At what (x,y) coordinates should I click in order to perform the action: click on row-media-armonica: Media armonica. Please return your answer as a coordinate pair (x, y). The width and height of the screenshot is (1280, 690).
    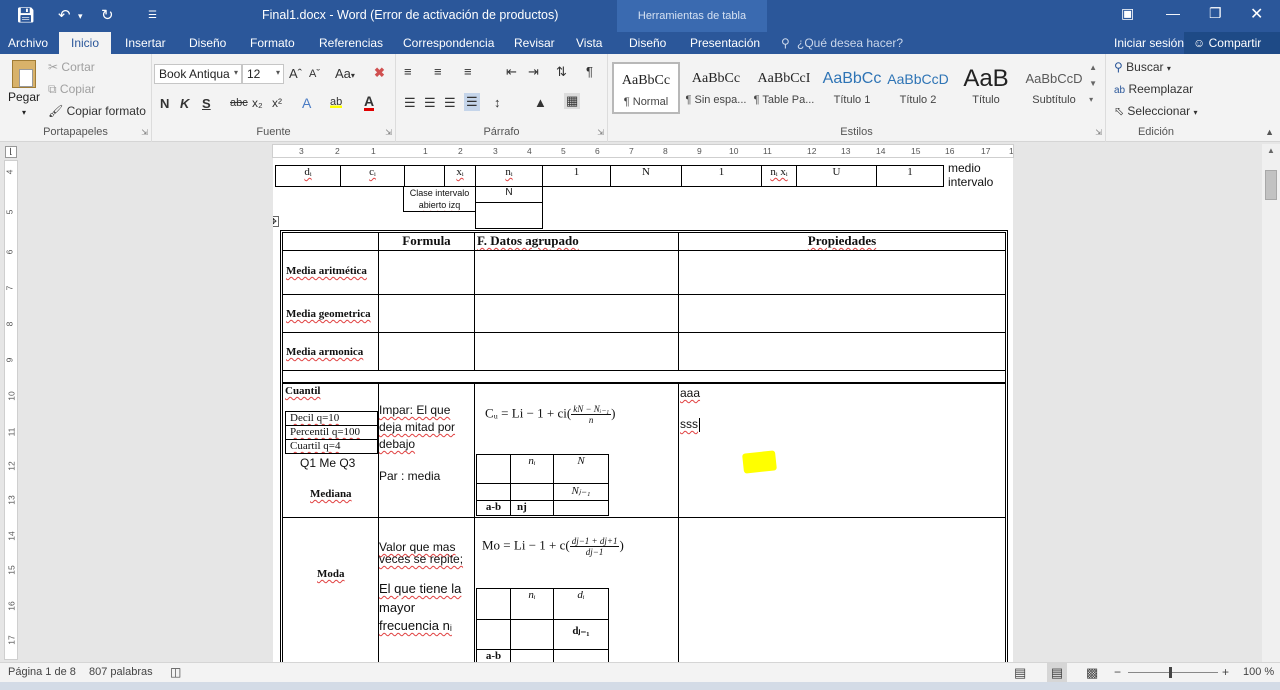
    Looking at the image, I should click on (330, 351).